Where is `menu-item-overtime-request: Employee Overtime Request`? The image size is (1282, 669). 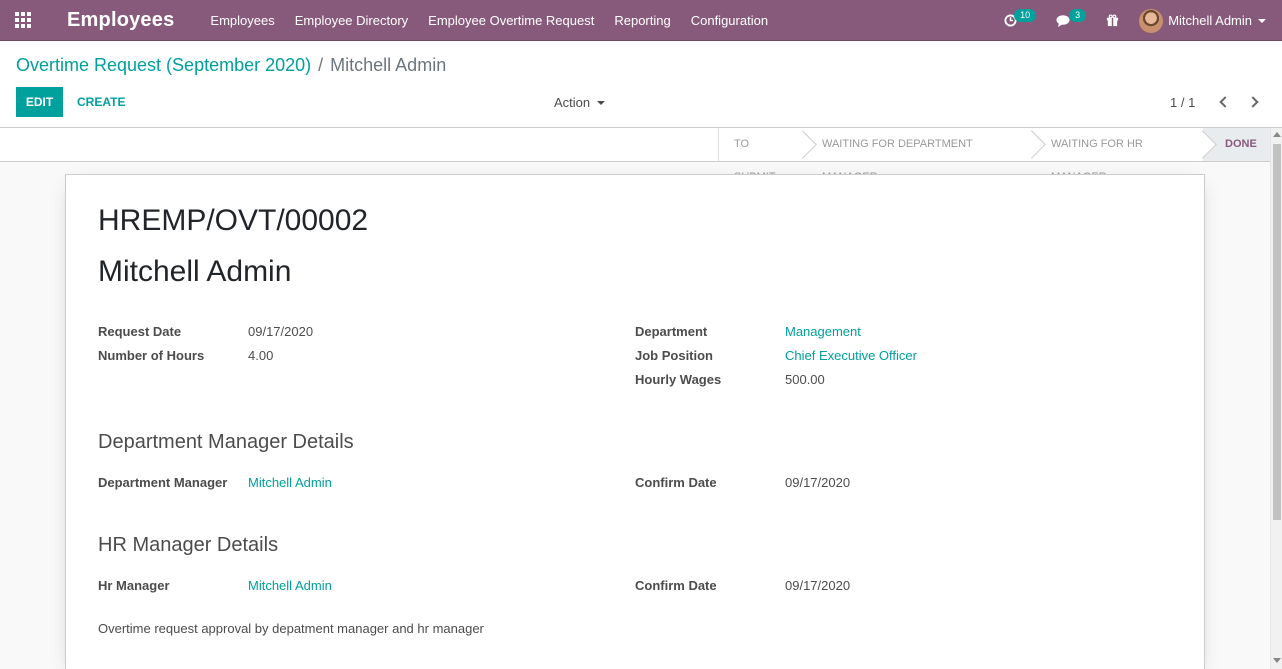
menu-item-overtime-request: Employee Overtime Request is located at coordinates (511, 20).